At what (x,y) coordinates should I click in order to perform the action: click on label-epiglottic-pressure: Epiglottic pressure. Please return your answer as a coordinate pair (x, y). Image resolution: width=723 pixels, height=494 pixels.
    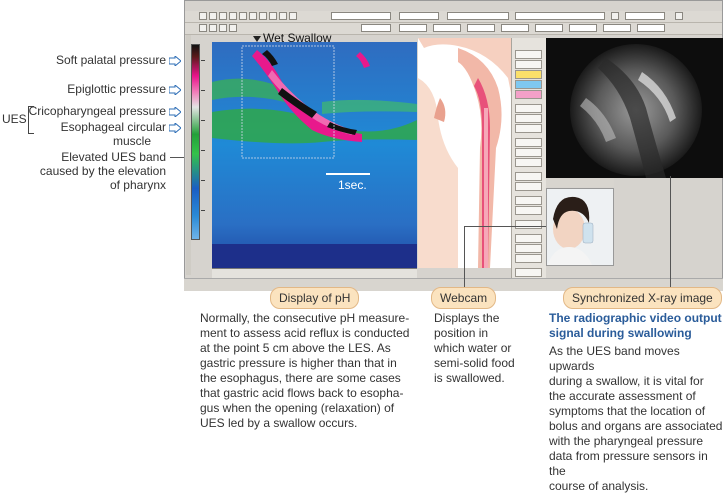
    Looking at the image, I should click on (116, 89).